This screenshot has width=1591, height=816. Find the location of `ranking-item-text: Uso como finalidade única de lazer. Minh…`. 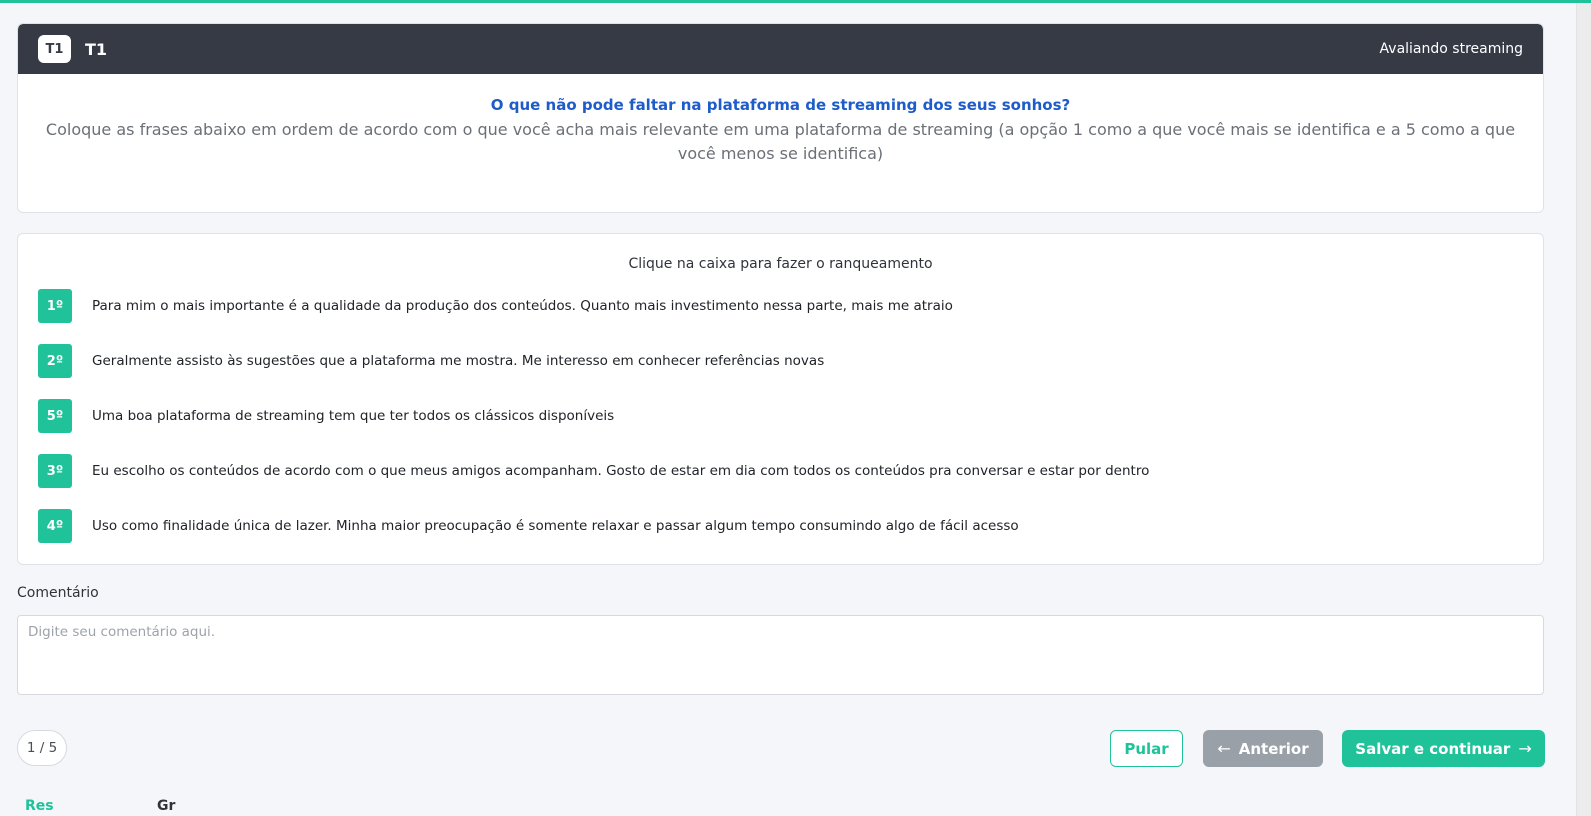

ranking-item-text: Uso como finalidade única de lazer. Minh… is located at coordinates (555, 526).